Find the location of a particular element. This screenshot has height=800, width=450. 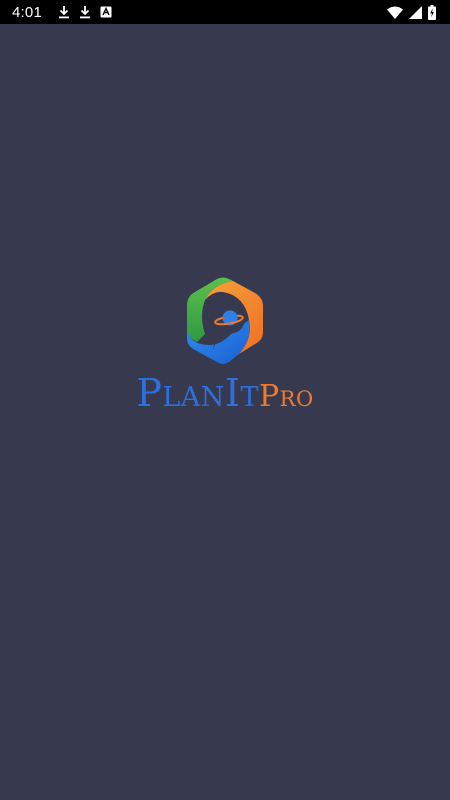

notification-icons is located at coordinates (85, 12).